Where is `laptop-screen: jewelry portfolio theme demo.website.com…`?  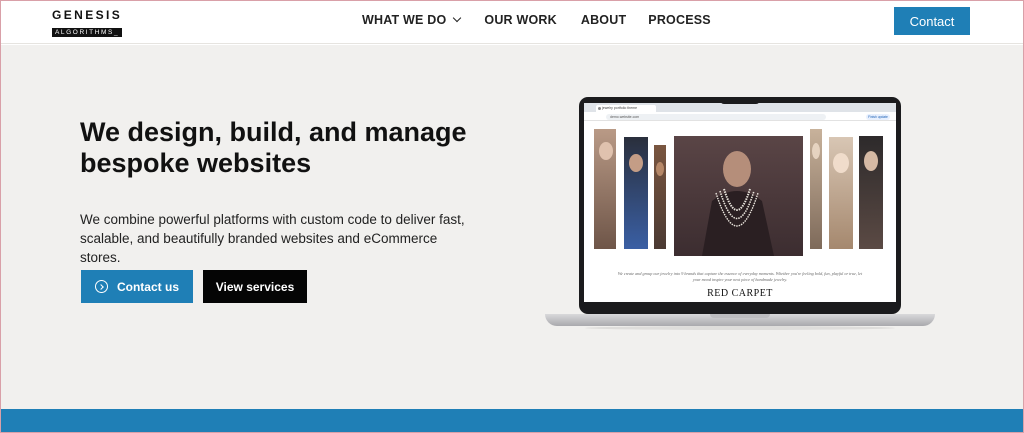 laptop-screen: jewelry portfolio theme demo.website.com… is located at coordinates (740, 202).